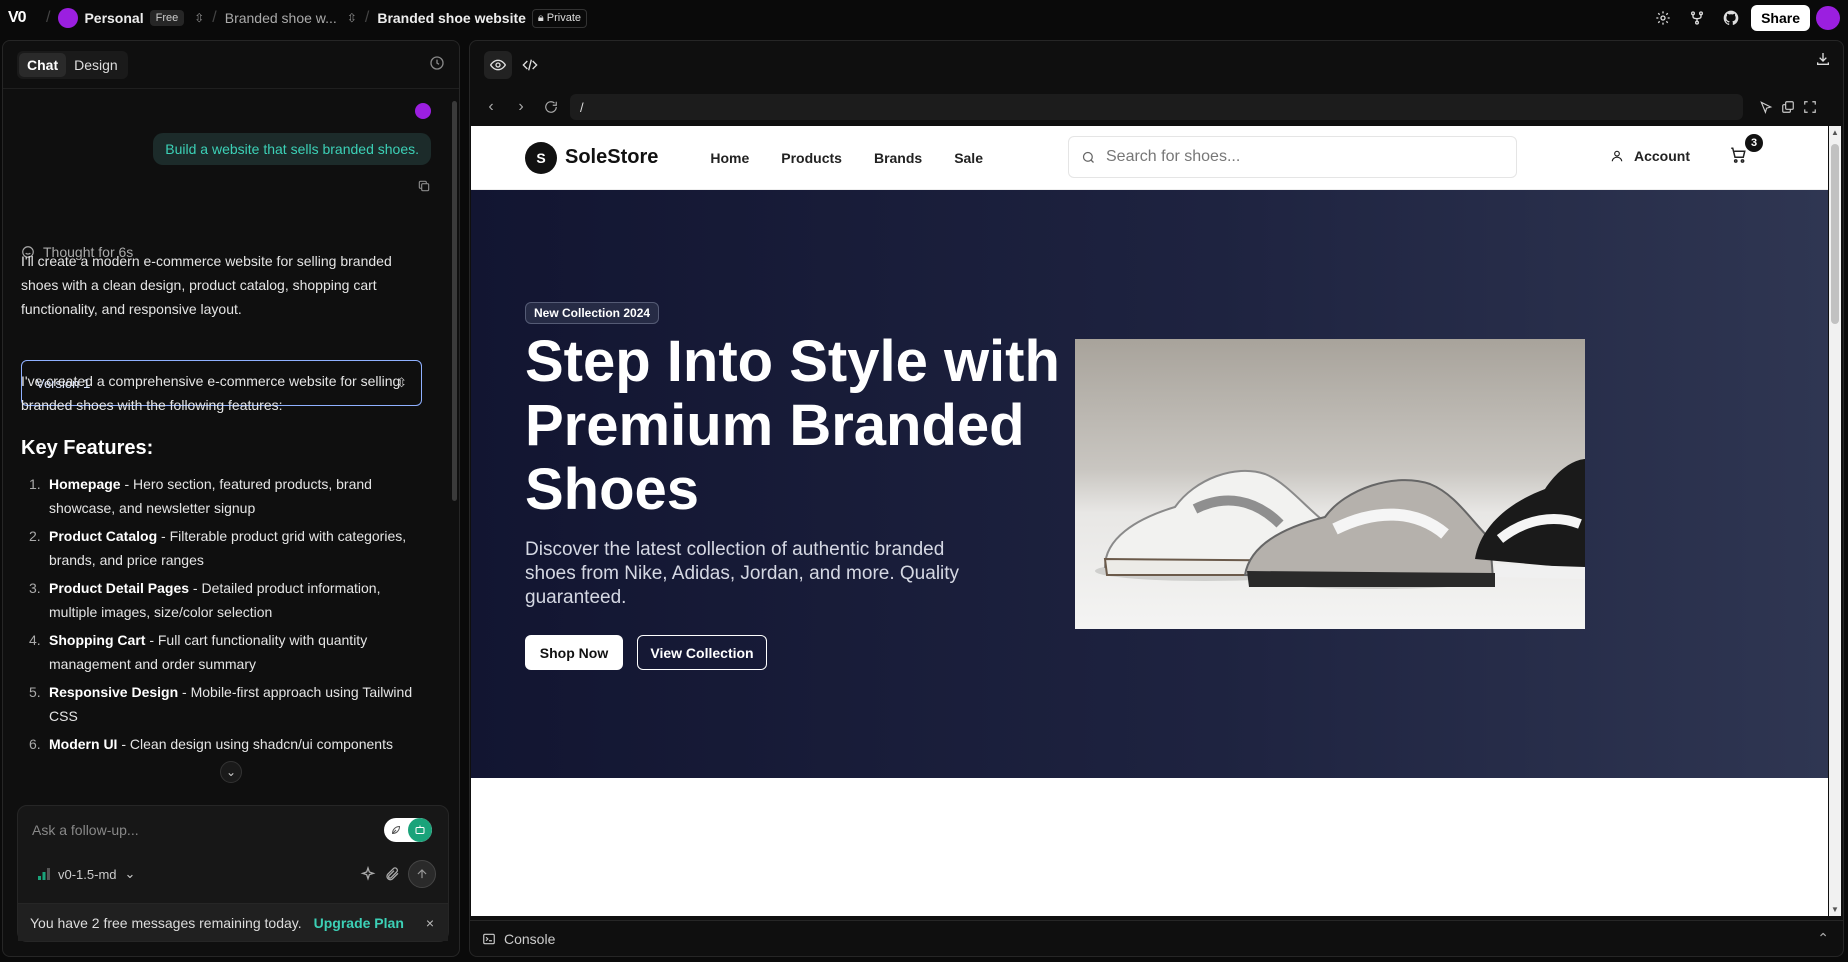 The image size is (1848, 962). What do you see at coordinates (96, 65) in the screenshot?
I see `tab-design: Design` at bounding box center [96, 65].